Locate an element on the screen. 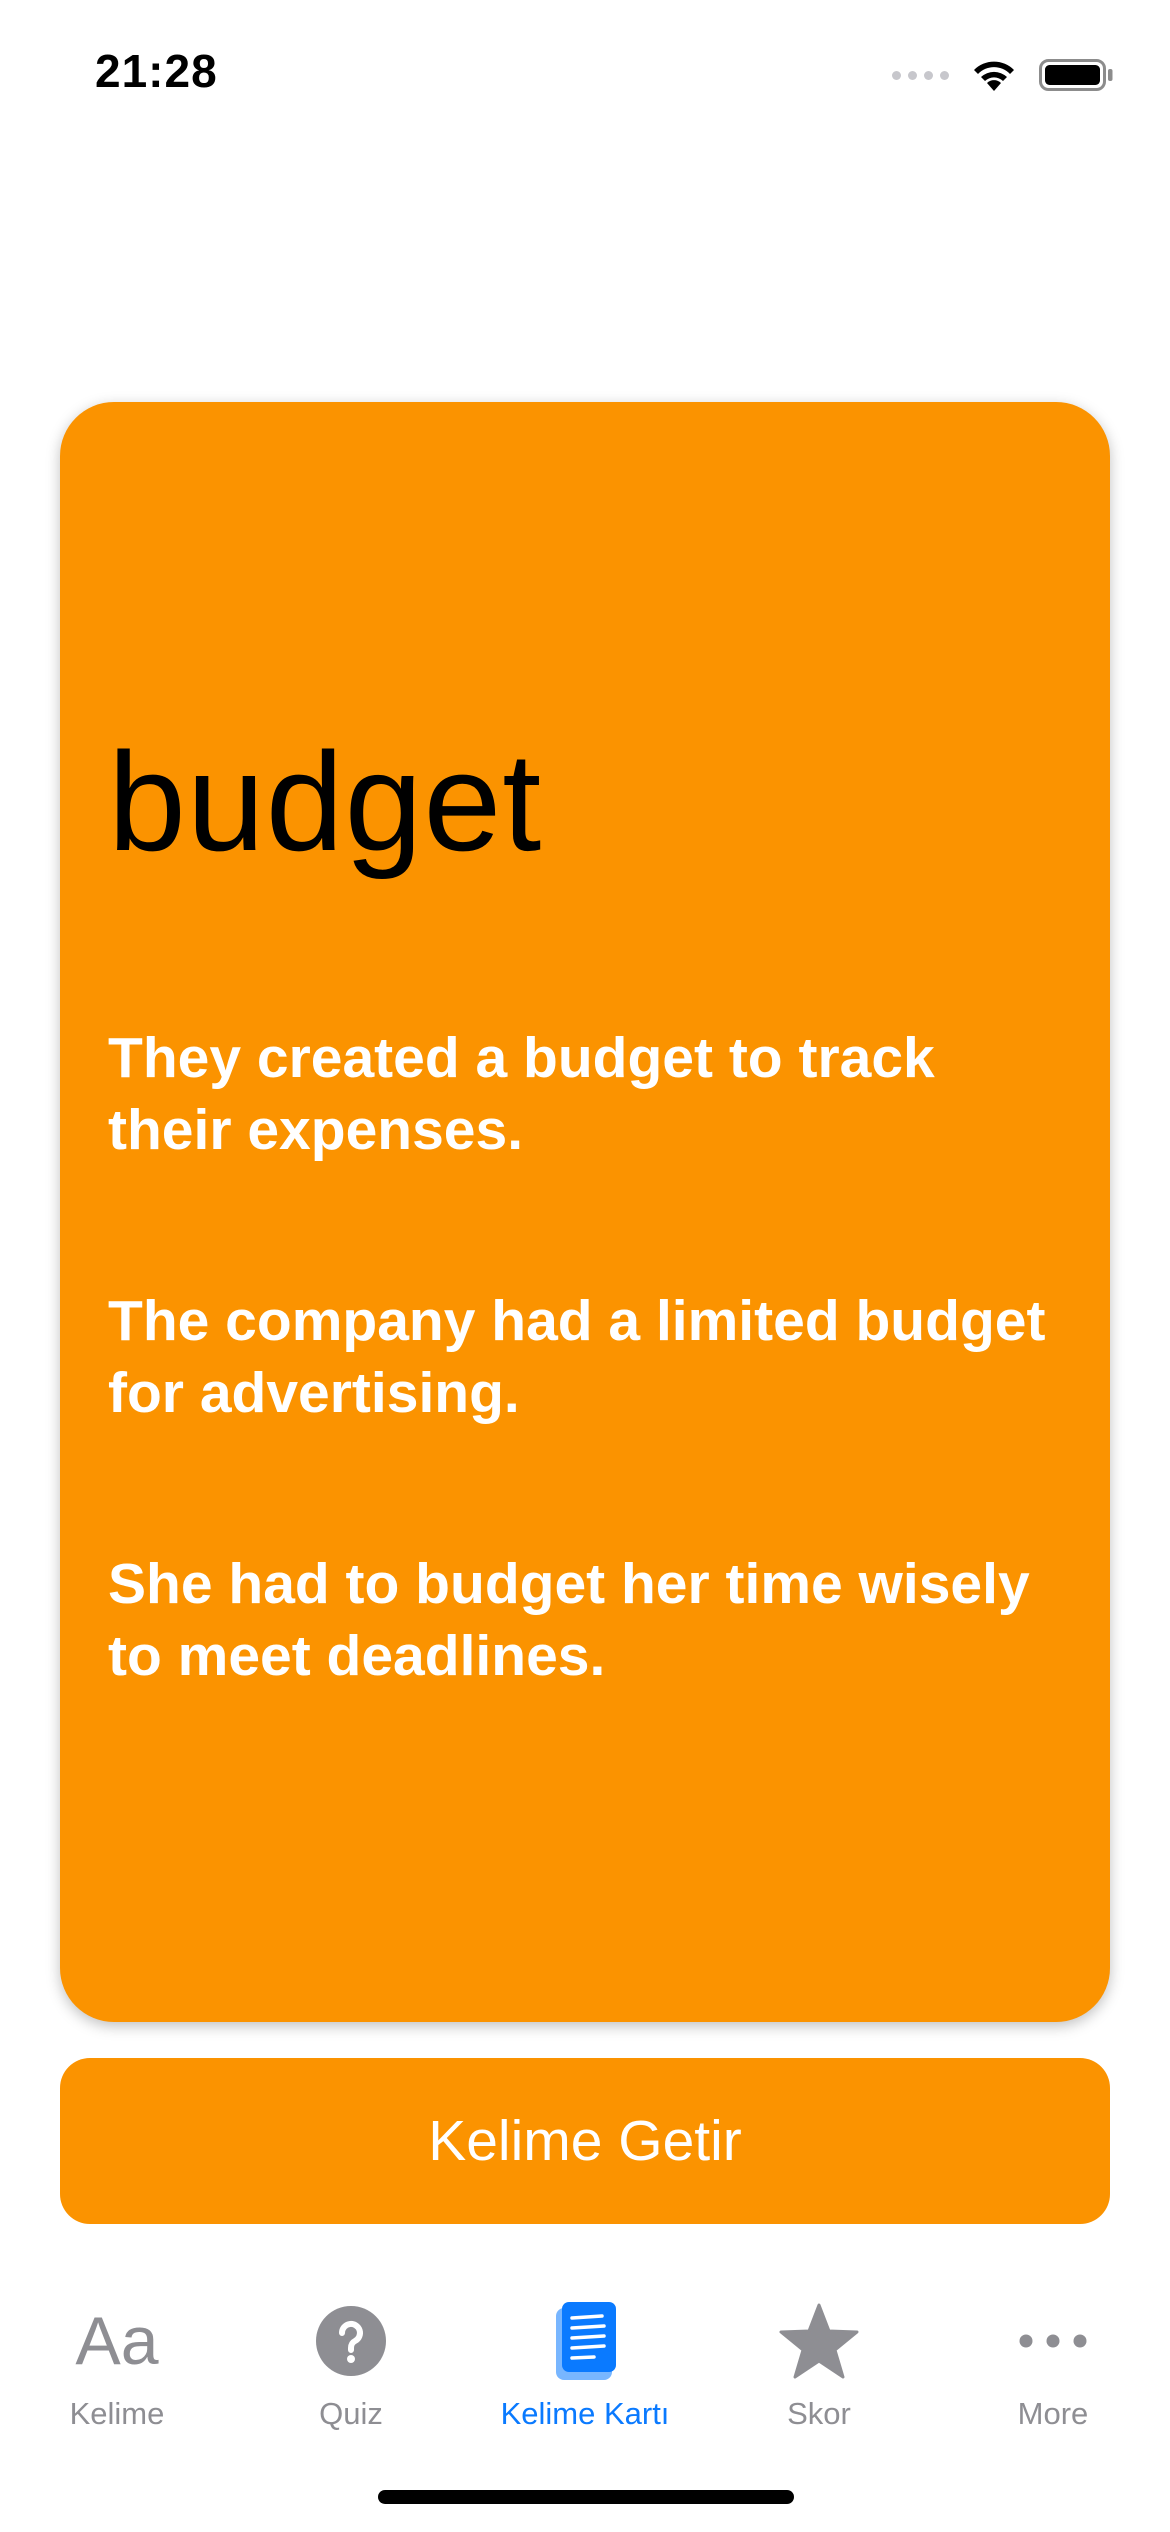 This screenshot has width=1170, height=2532. status-icons is located at coordinates (1003, 75).